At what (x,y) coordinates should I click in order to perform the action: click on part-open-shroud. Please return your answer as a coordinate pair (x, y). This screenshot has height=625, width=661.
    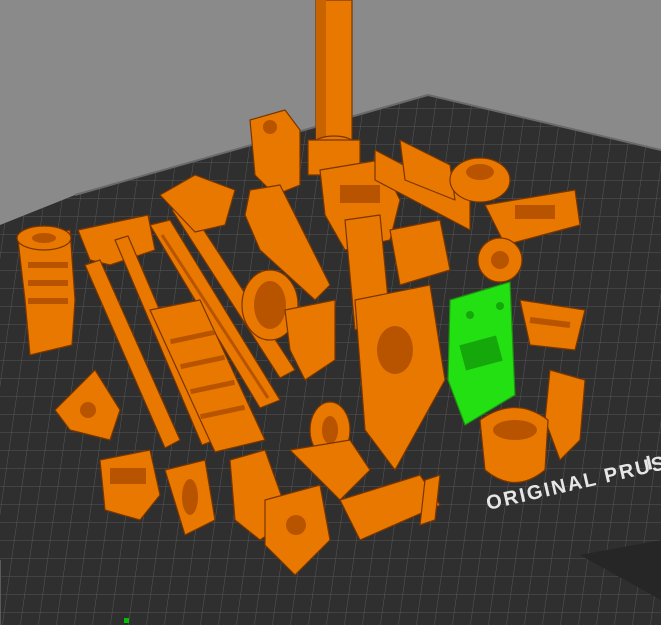
    Looking at the image, I should click on (514, 445).